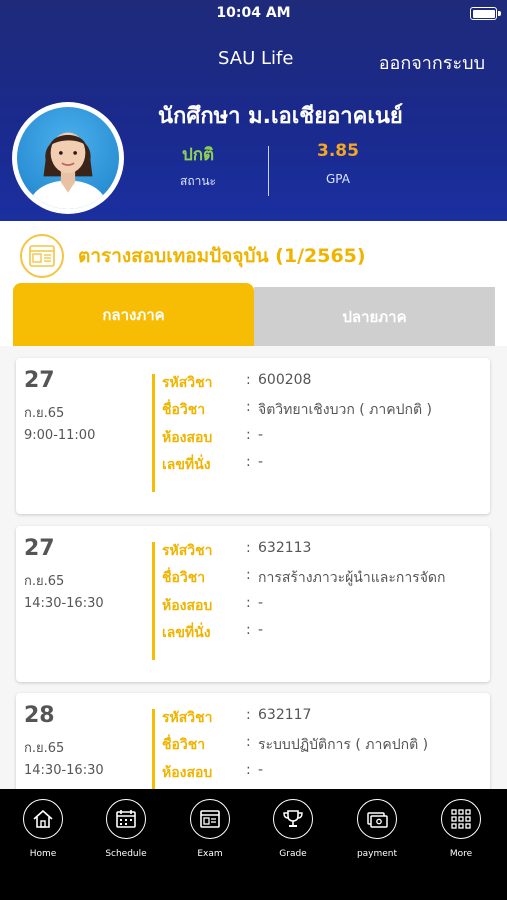  I want to click on exam-code: 632117, so click(285, 715).